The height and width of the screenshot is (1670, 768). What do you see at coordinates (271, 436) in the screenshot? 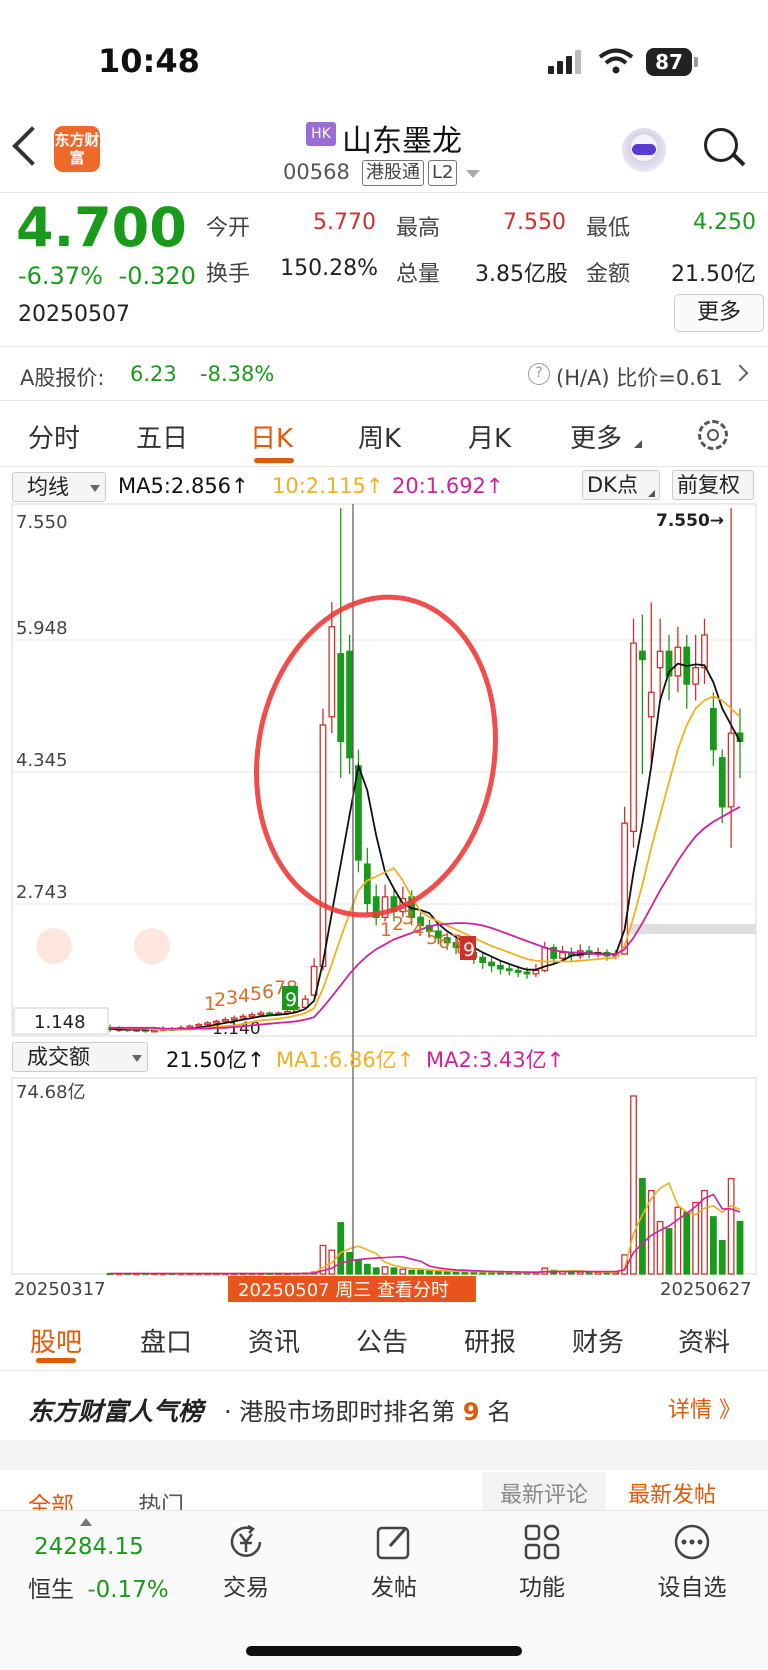
I see `tab-daily-k: 日K` at bounding box center [271, 436].